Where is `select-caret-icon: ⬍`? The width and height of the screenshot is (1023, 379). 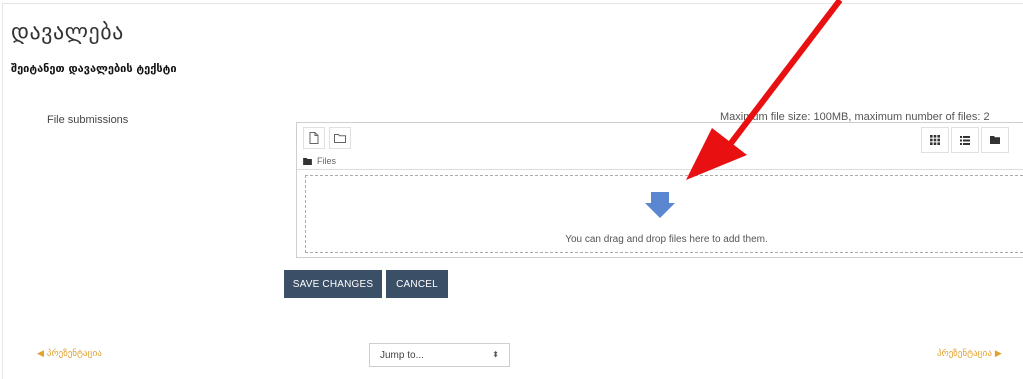 select-caret-icon: ⬍ is located at coordinates (495, 354).